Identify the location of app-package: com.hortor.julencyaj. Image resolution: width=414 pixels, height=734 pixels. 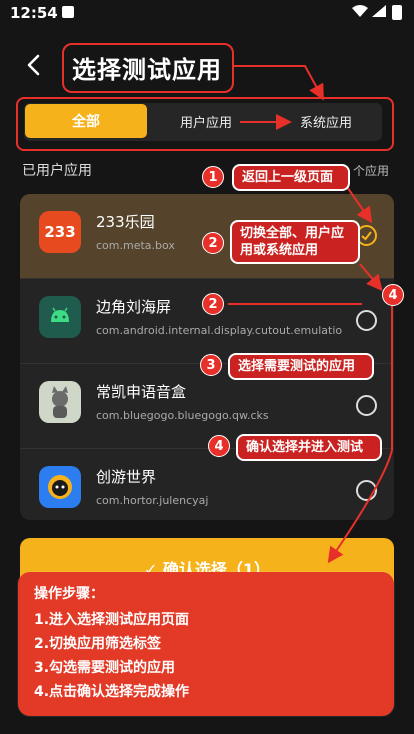
(152, 500).